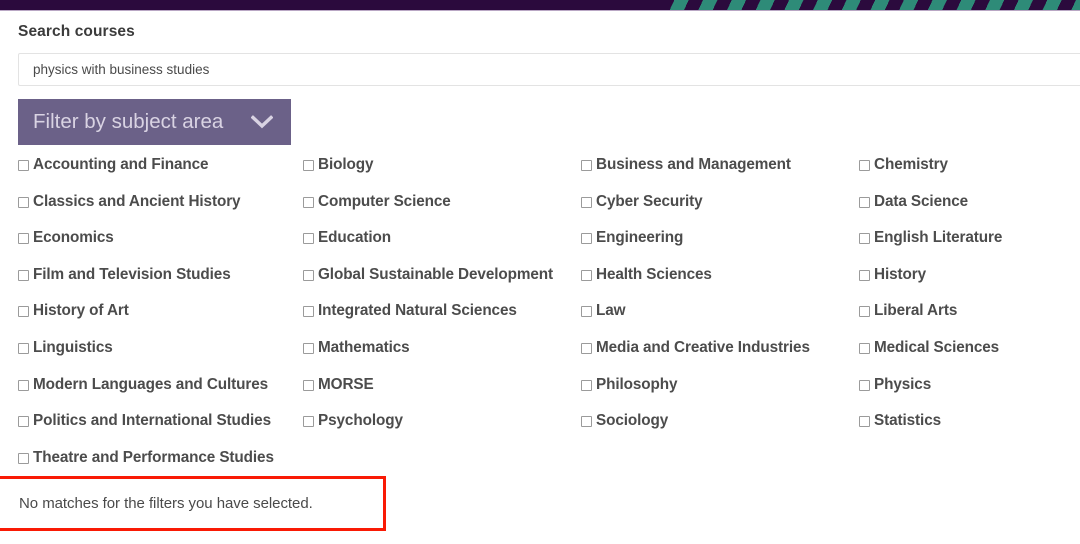 The image size is (1080, 544). What do you see at coordinates (443, 248) in the screenshot?
I see `subject-checkbox-row: Education` at bounding box center [443, 248].